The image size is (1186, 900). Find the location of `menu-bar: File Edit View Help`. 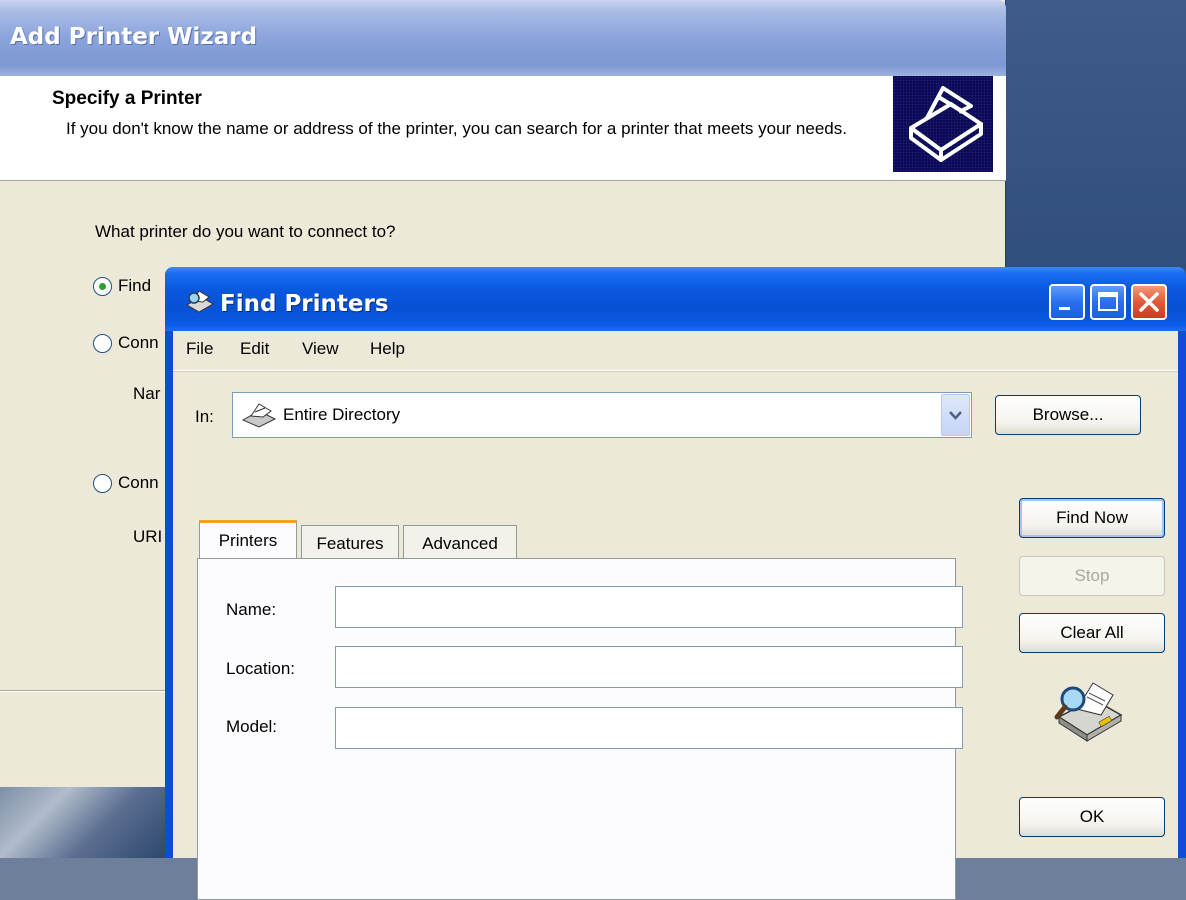

menu-bar: File Edit View Help is located at coordinates (675, 351).